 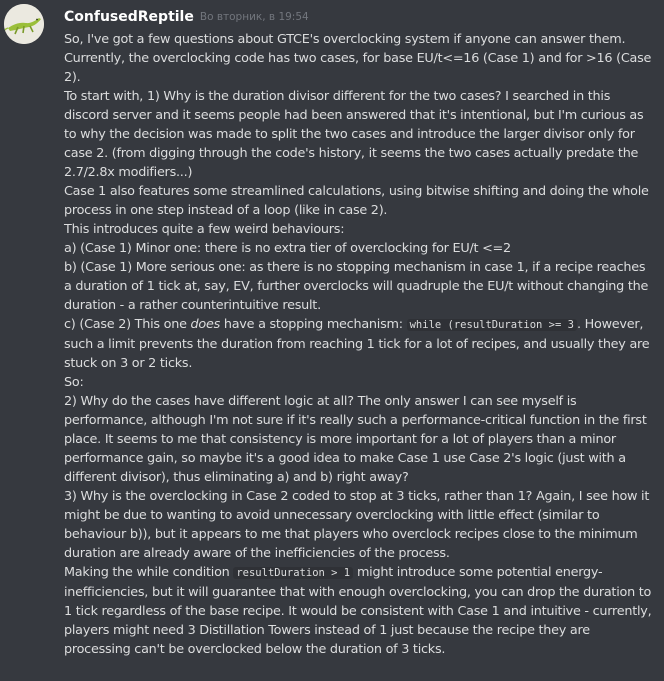 I want to click on username: ConfusedReptile, so click(x=129, y=17).